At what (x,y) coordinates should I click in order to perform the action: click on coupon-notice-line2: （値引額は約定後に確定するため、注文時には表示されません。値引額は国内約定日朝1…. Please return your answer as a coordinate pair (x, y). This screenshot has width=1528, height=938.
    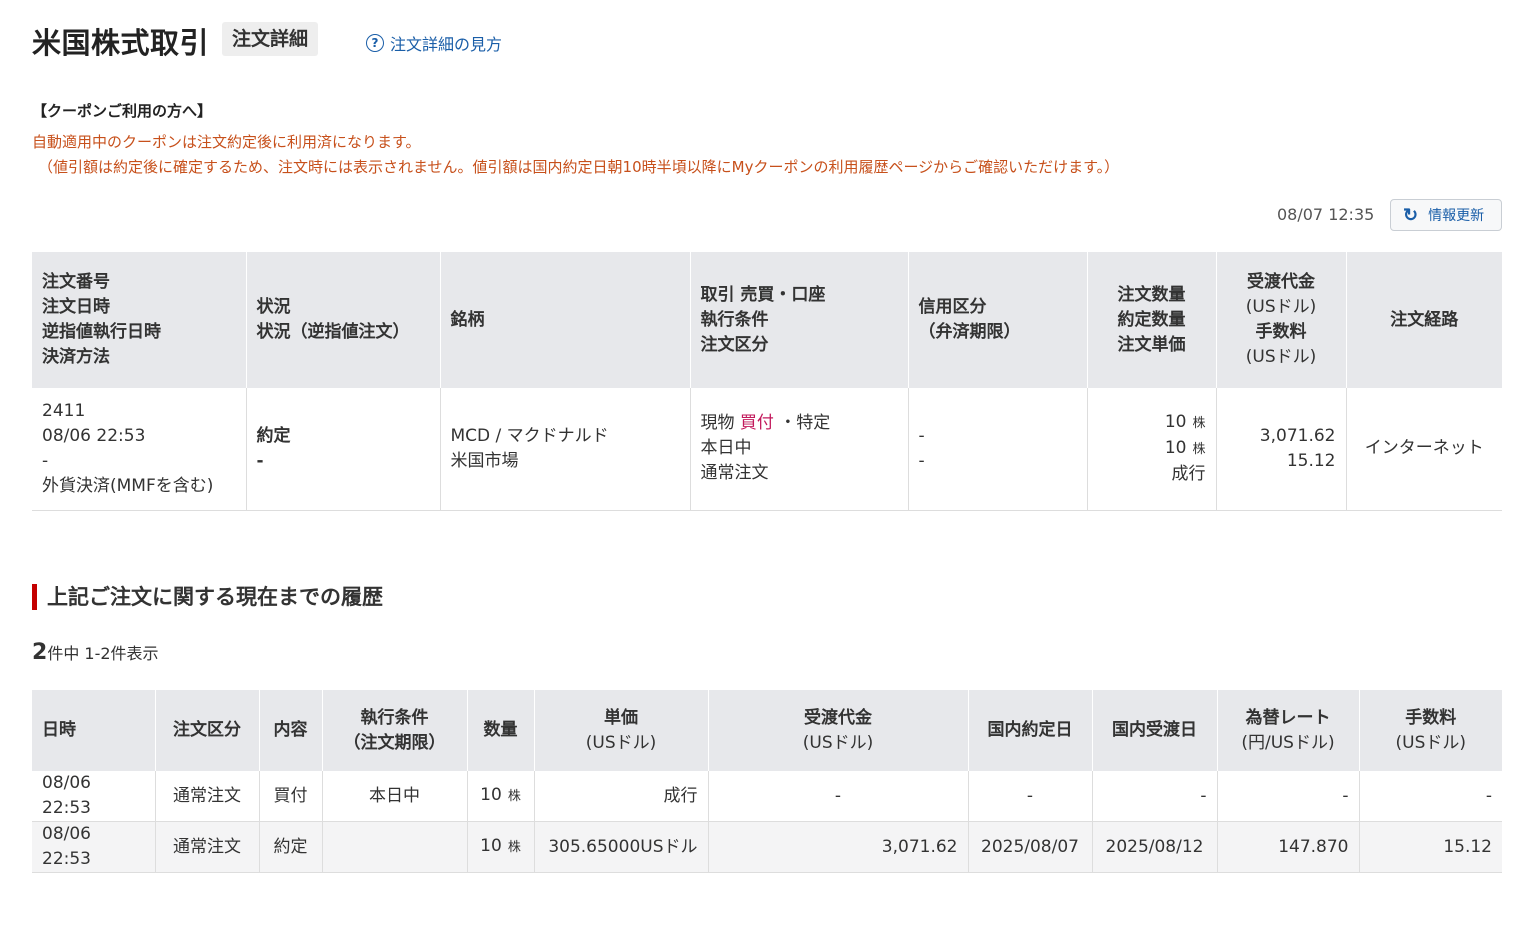
    Looking at the image, I should click on (579, 167).